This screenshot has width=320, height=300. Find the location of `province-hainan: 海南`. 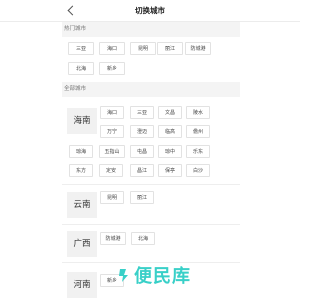

province-hainan: 海南 is located at coordinates (82, 121).